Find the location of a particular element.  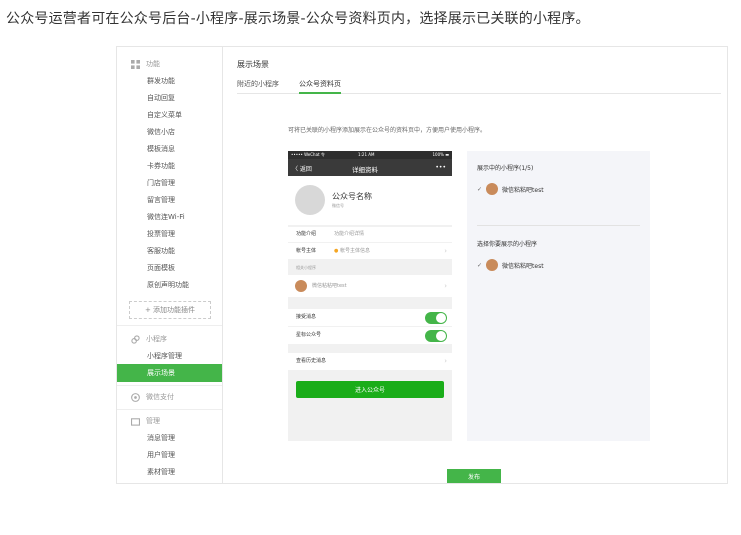

sidebar-group-feature: 功能 is located at coordinates (145, 64).